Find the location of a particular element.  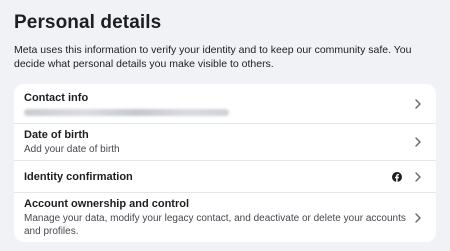

date-of-birth-subtitle: Add your date of birth is located at coordinates (72, 149).